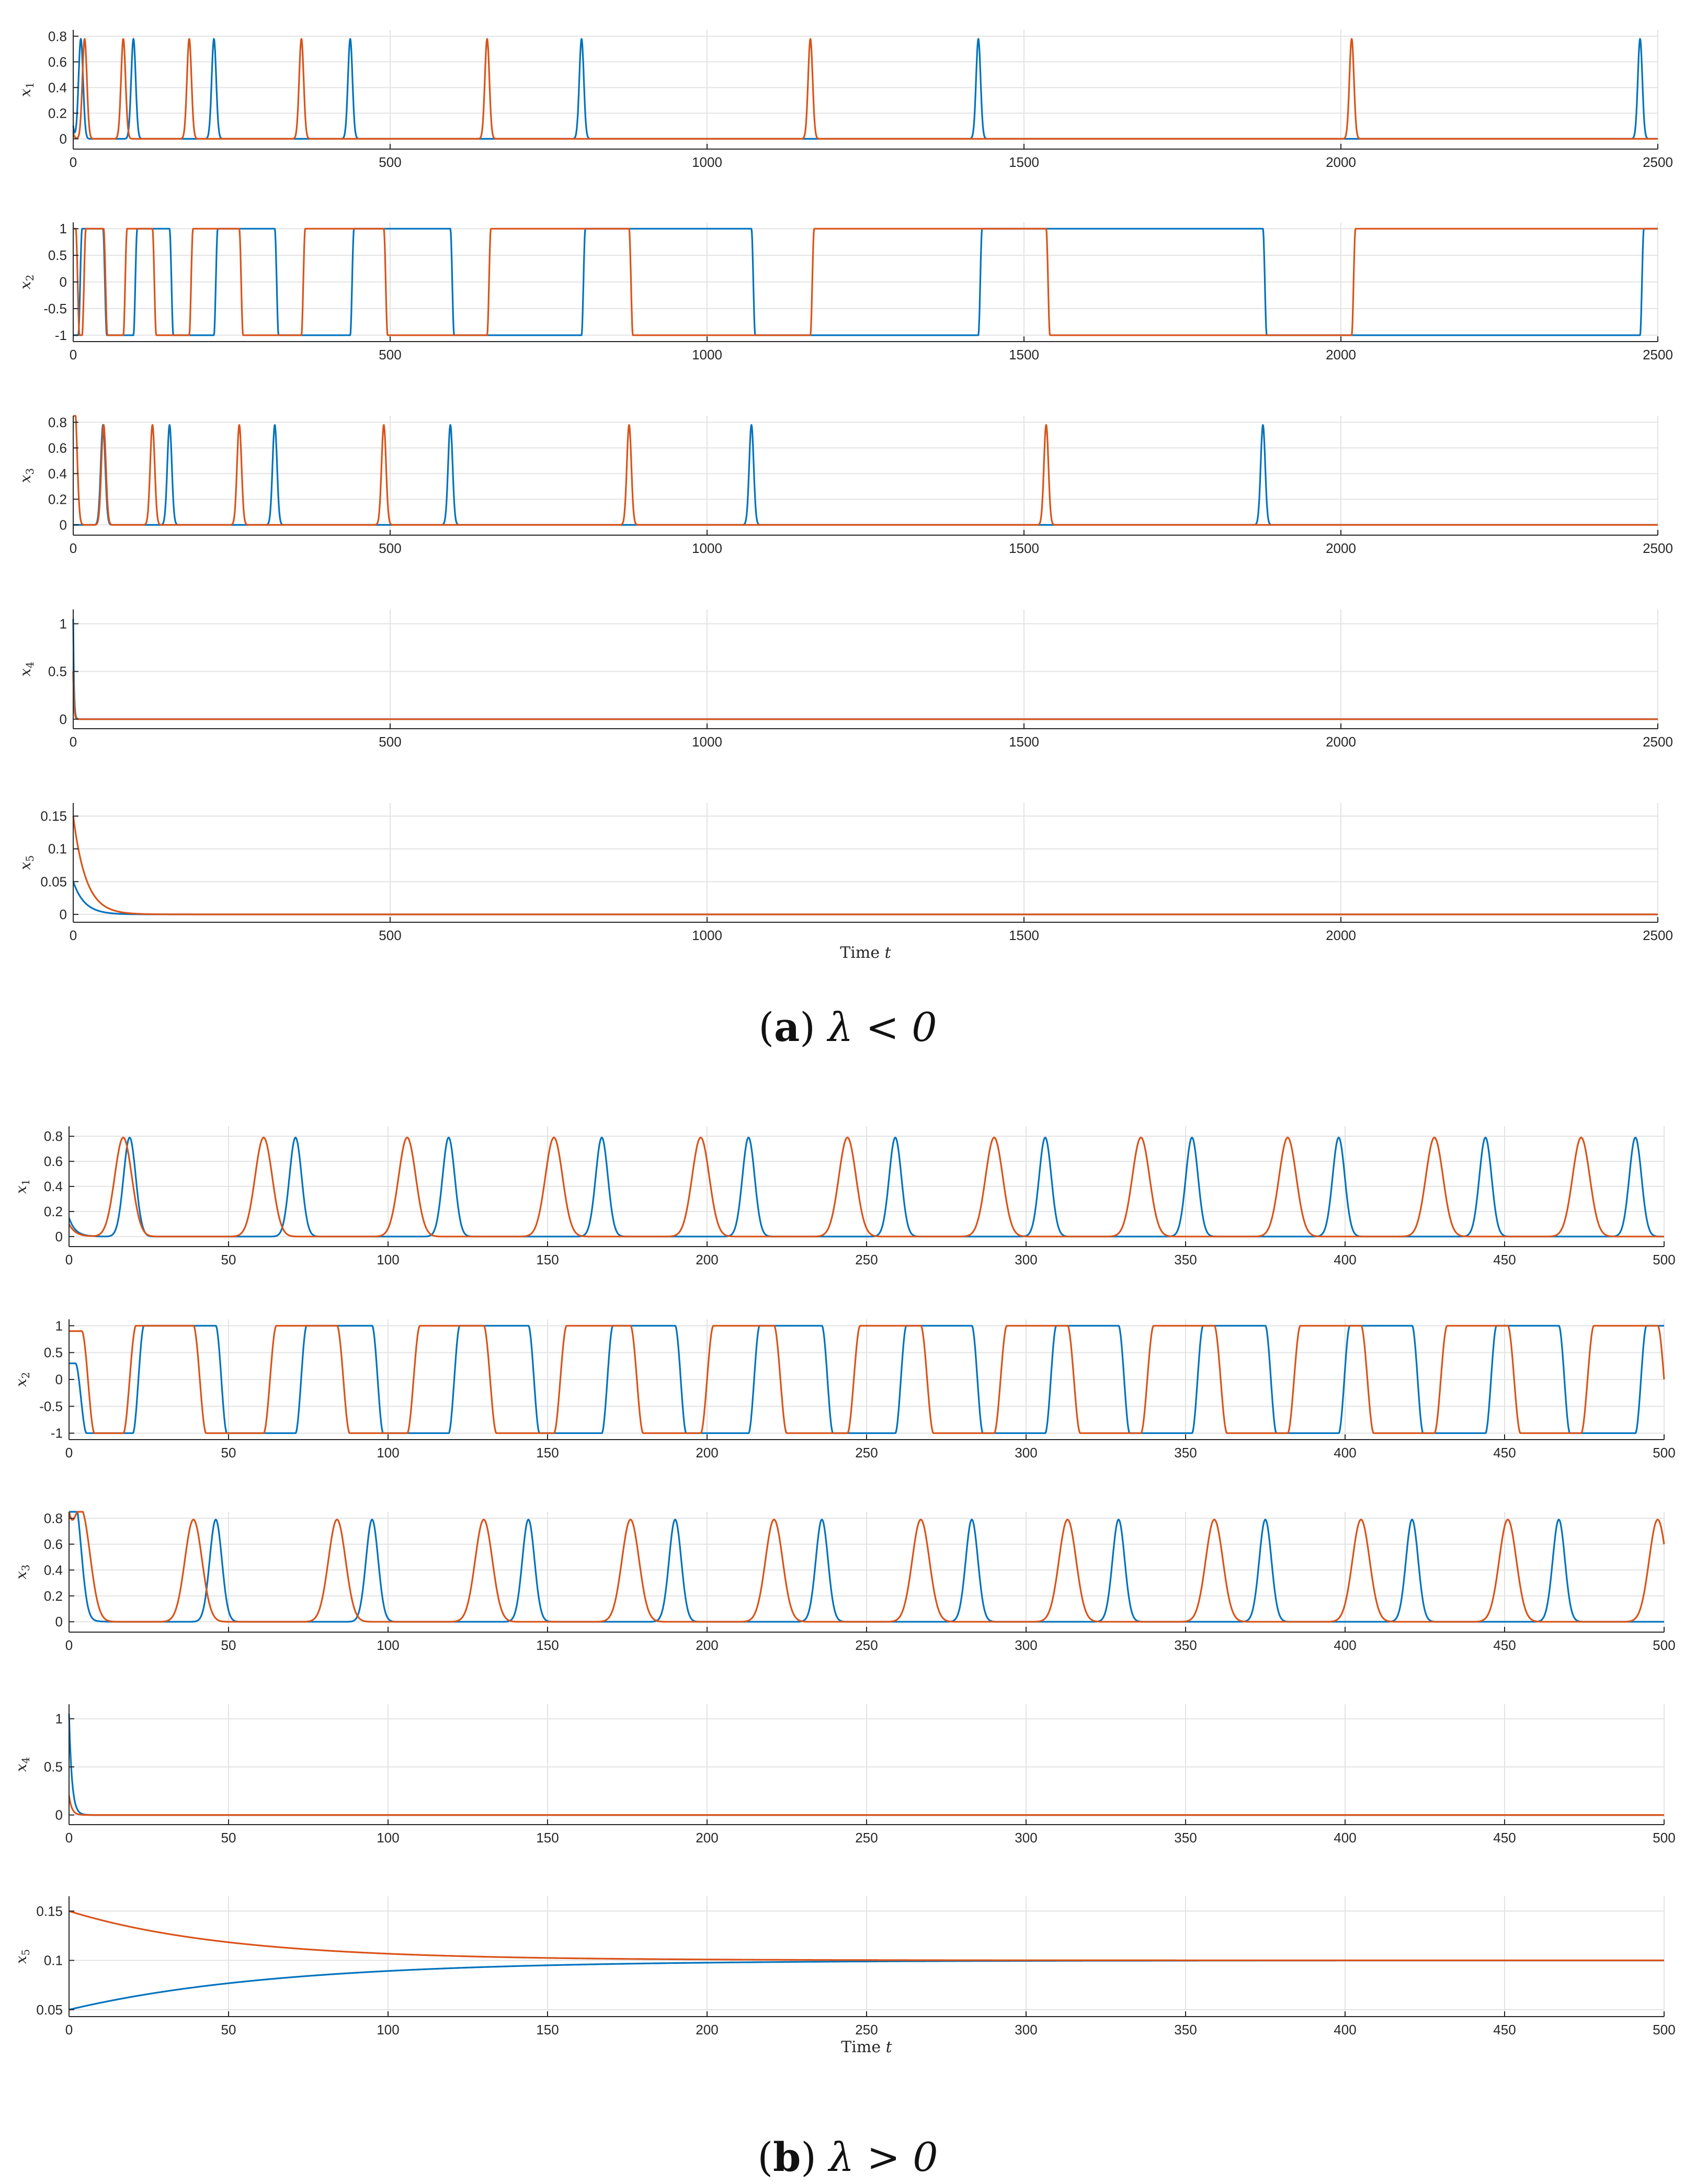 The height and width of the screenshot is (2184, 1696). I want to click on subplot-a-x5: 0 500 1000 1500 2000 2500 0 0.05 0.1 0.15 x5 Time t, so click(845, 882).